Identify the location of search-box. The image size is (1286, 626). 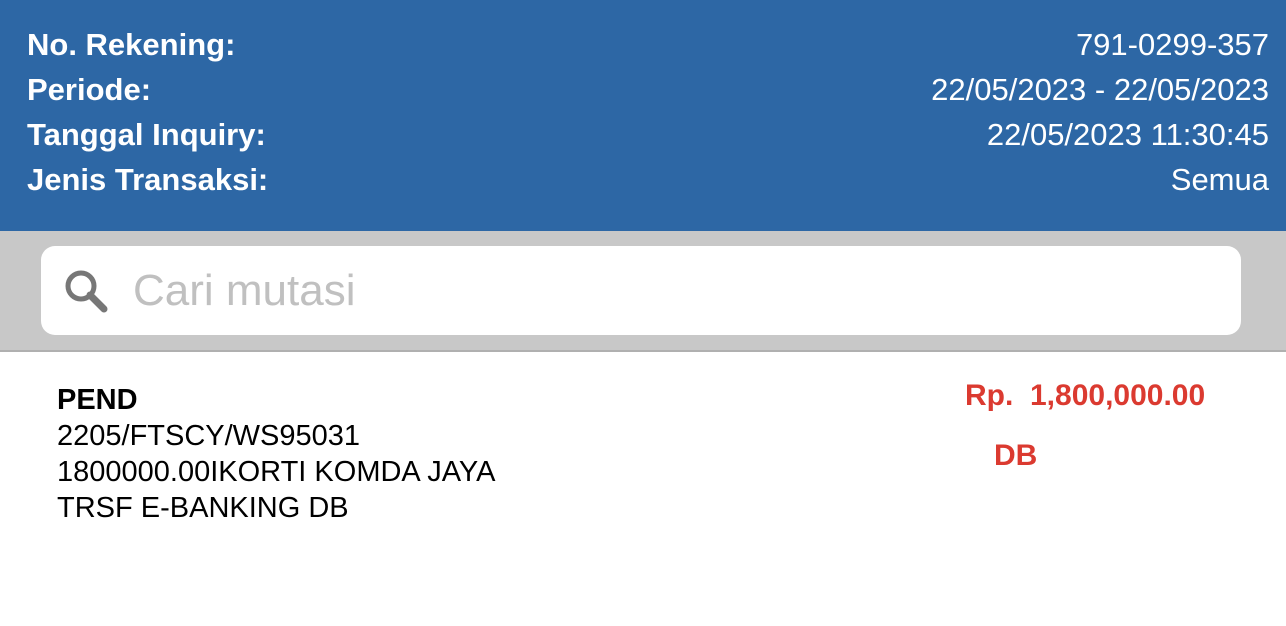
(641, 290).